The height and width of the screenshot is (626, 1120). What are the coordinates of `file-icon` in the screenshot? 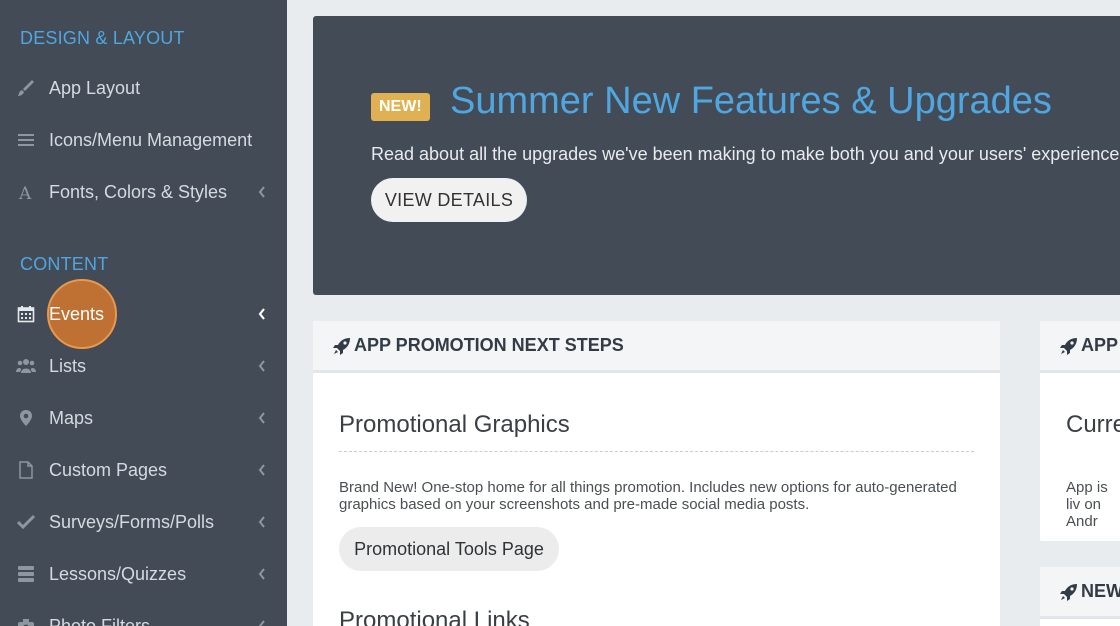 It's located at (26, 470).